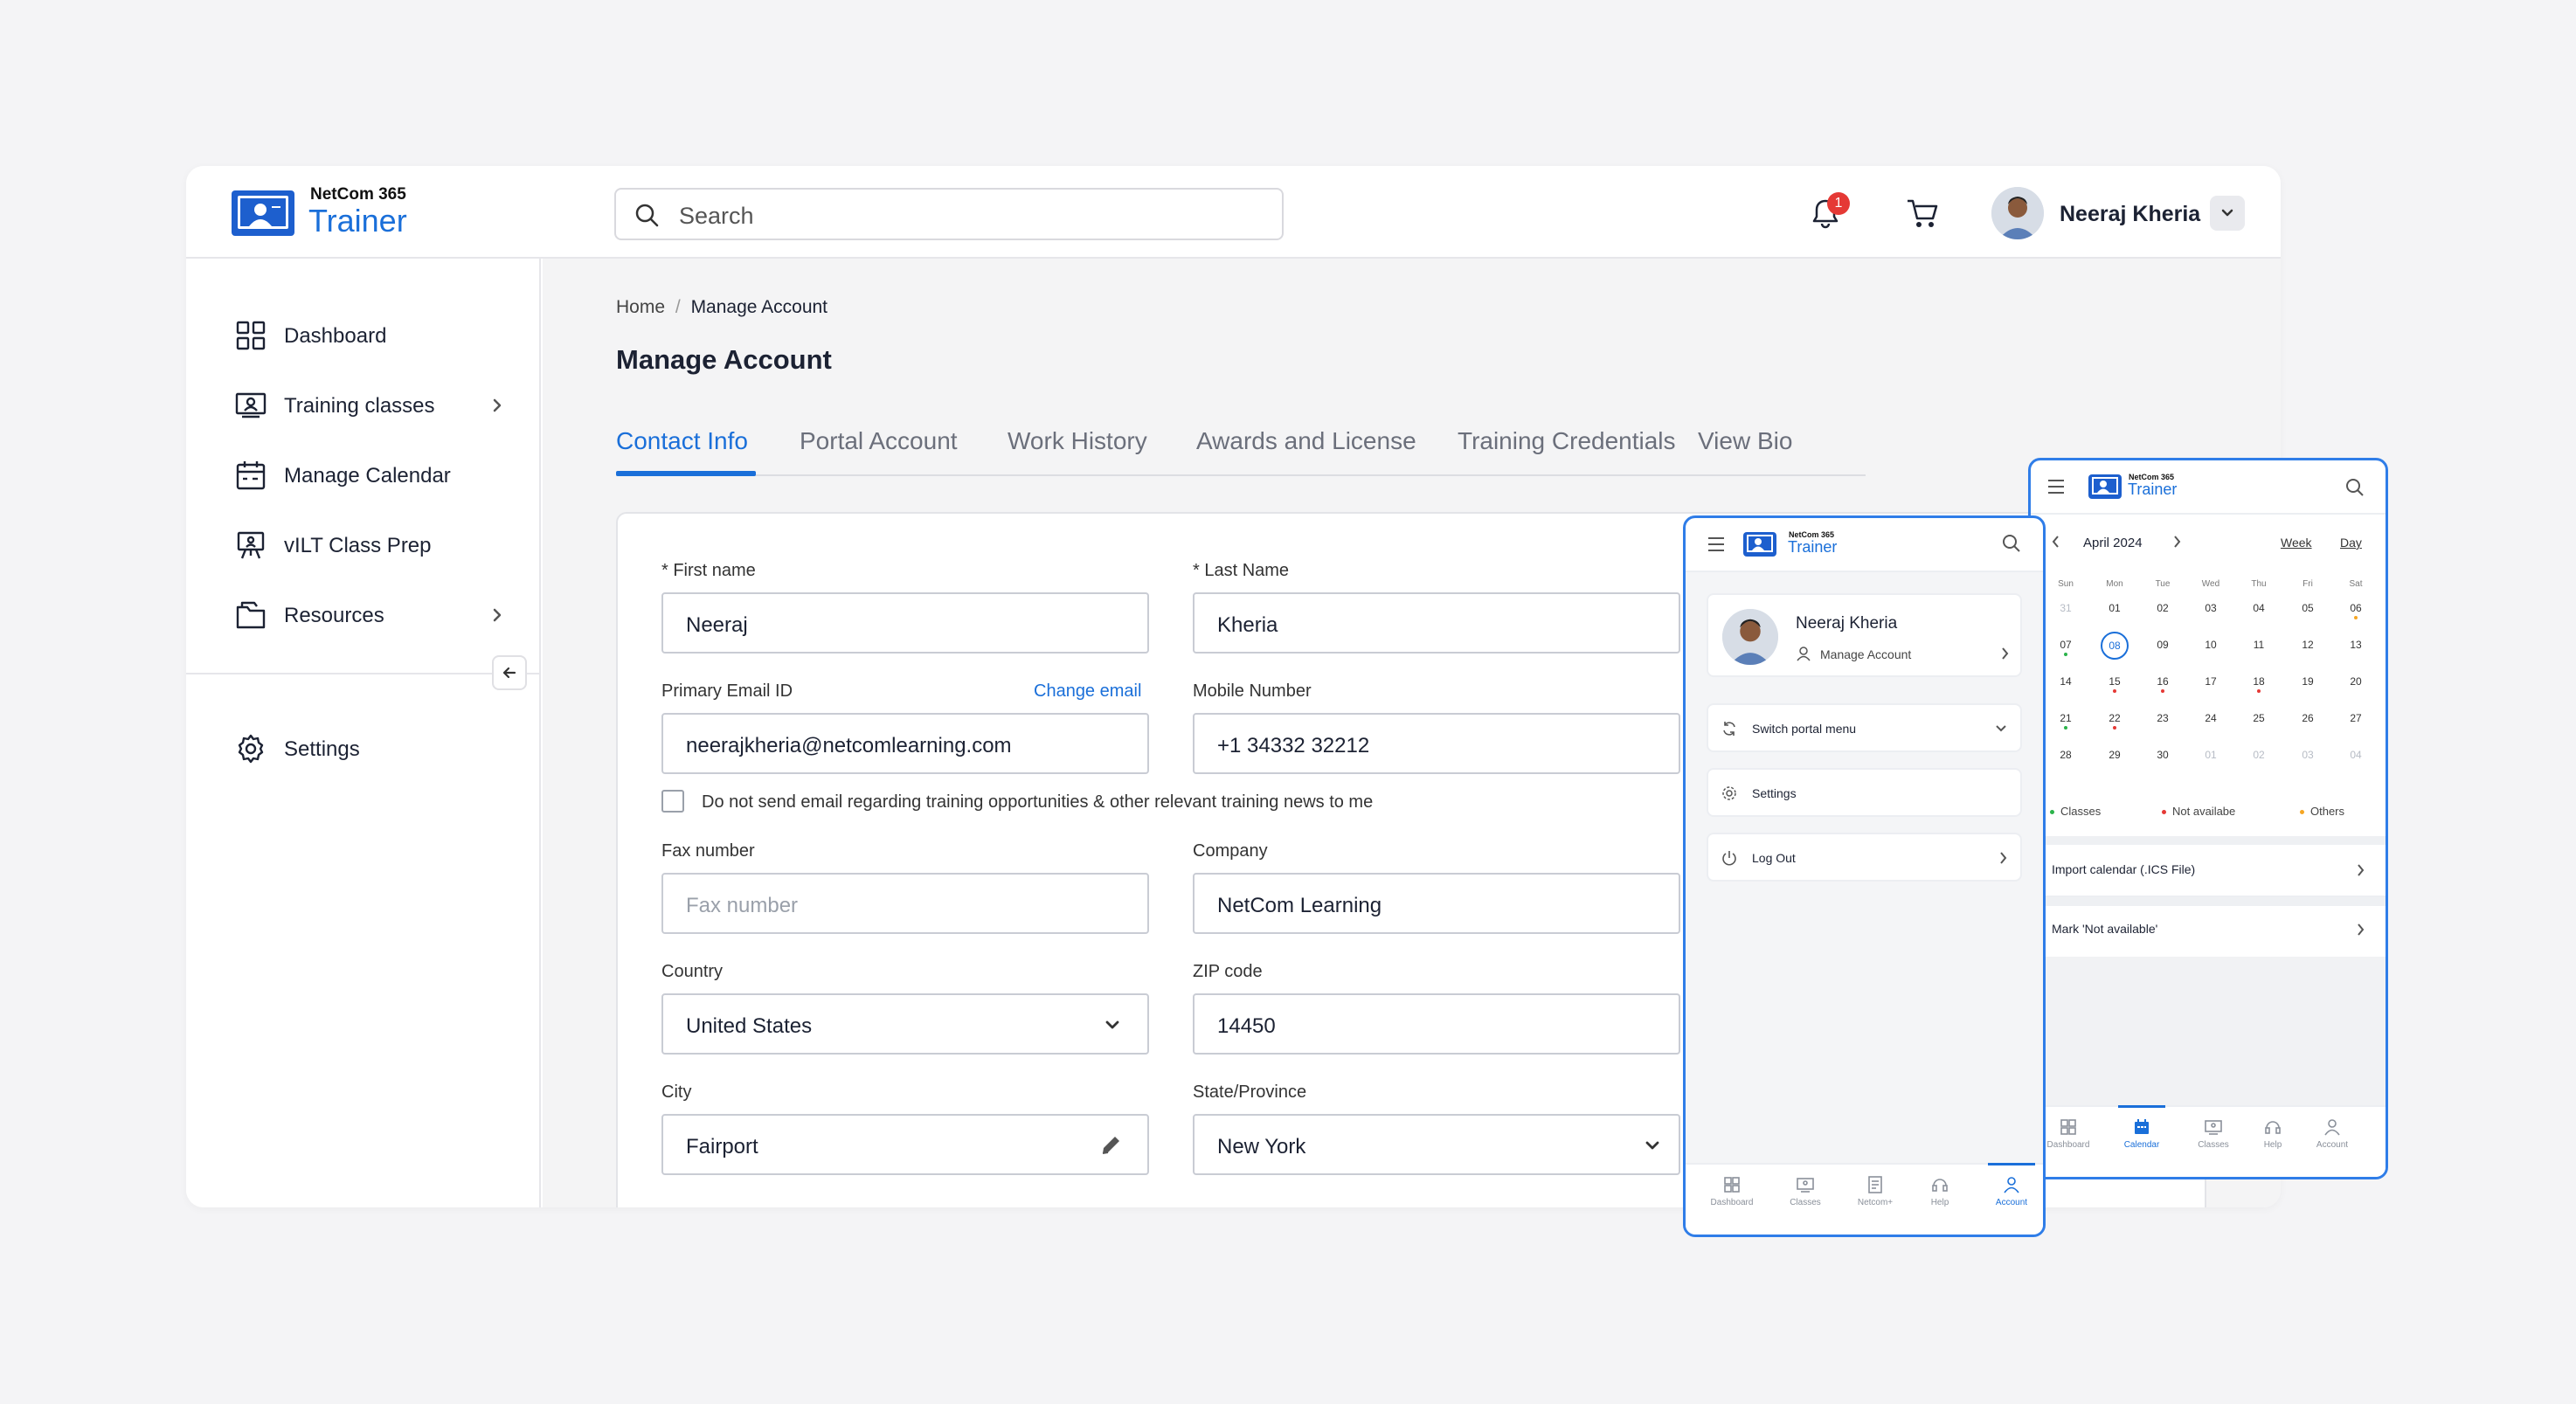  What do you see at coordinates (2162, 718) in the screenshot?
I see `calendar-day: 23` at bounding box center [2162, 718].